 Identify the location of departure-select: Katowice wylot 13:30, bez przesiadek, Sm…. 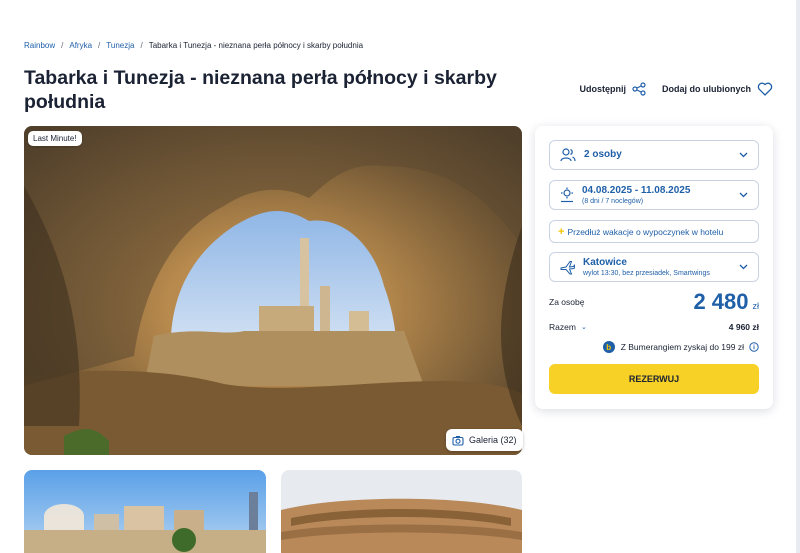
(654, 267).